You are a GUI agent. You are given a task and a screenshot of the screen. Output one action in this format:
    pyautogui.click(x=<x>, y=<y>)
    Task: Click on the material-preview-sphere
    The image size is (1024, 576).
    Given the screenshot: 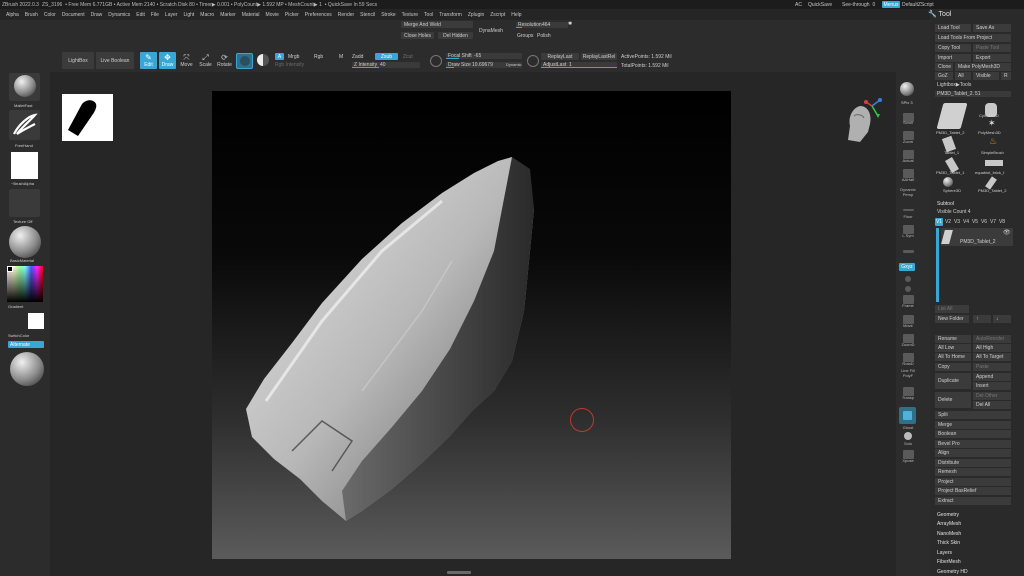 What is the action you would take?
    pyautogui.click(x=27, y=369)
    